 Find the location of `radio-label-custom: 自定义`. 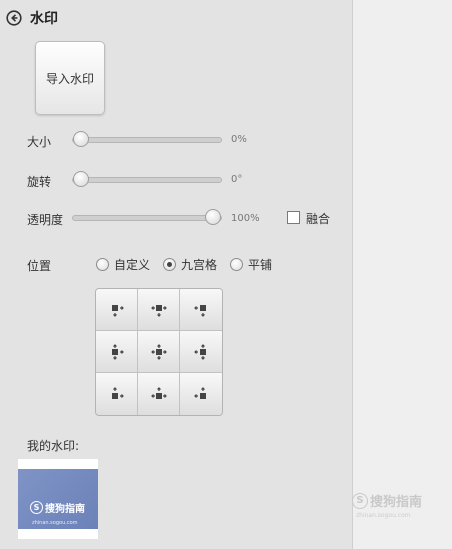

radio-label-custom: 自定义 is located at coordinates (132, 265).